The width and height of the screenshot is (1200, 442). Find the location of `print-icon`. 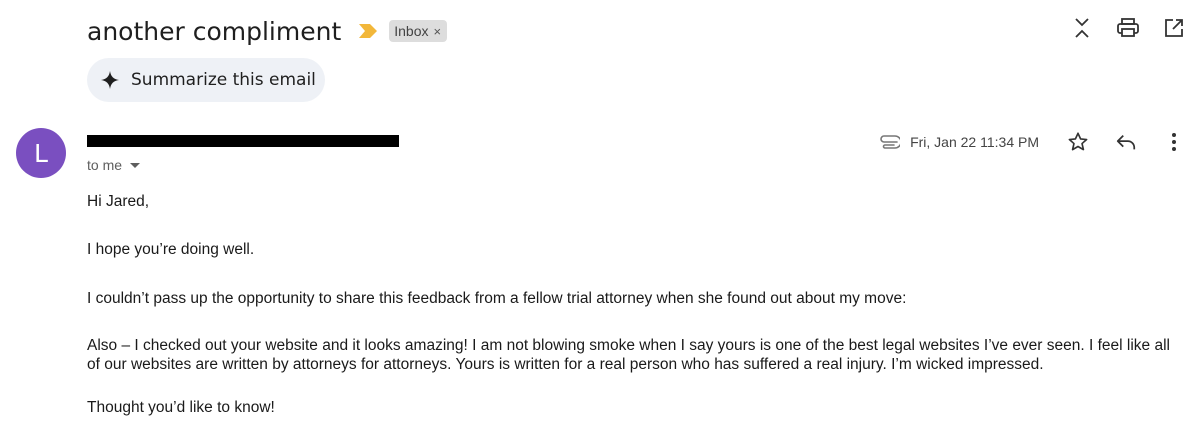

print-icon is located at coordinates (1128, 28).